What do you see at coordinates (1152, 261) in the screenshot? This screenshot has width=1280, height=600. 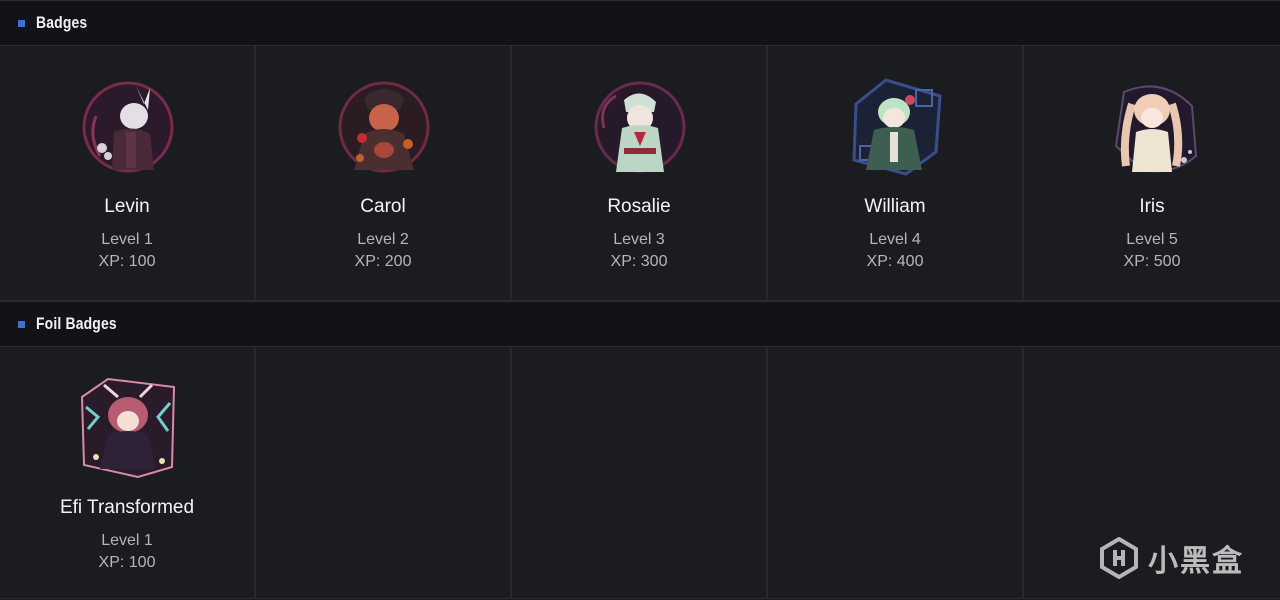 I see `badge-xp: XP: 500` at bounding box center [1152, 261].